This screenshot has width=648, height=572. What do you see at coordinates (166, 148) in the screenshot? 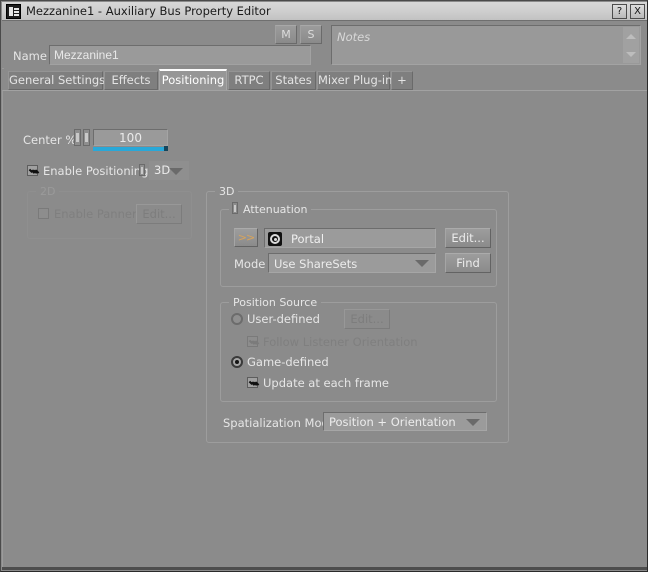
I see `center-percent-slider-knob` at bounding box center [166, 148].